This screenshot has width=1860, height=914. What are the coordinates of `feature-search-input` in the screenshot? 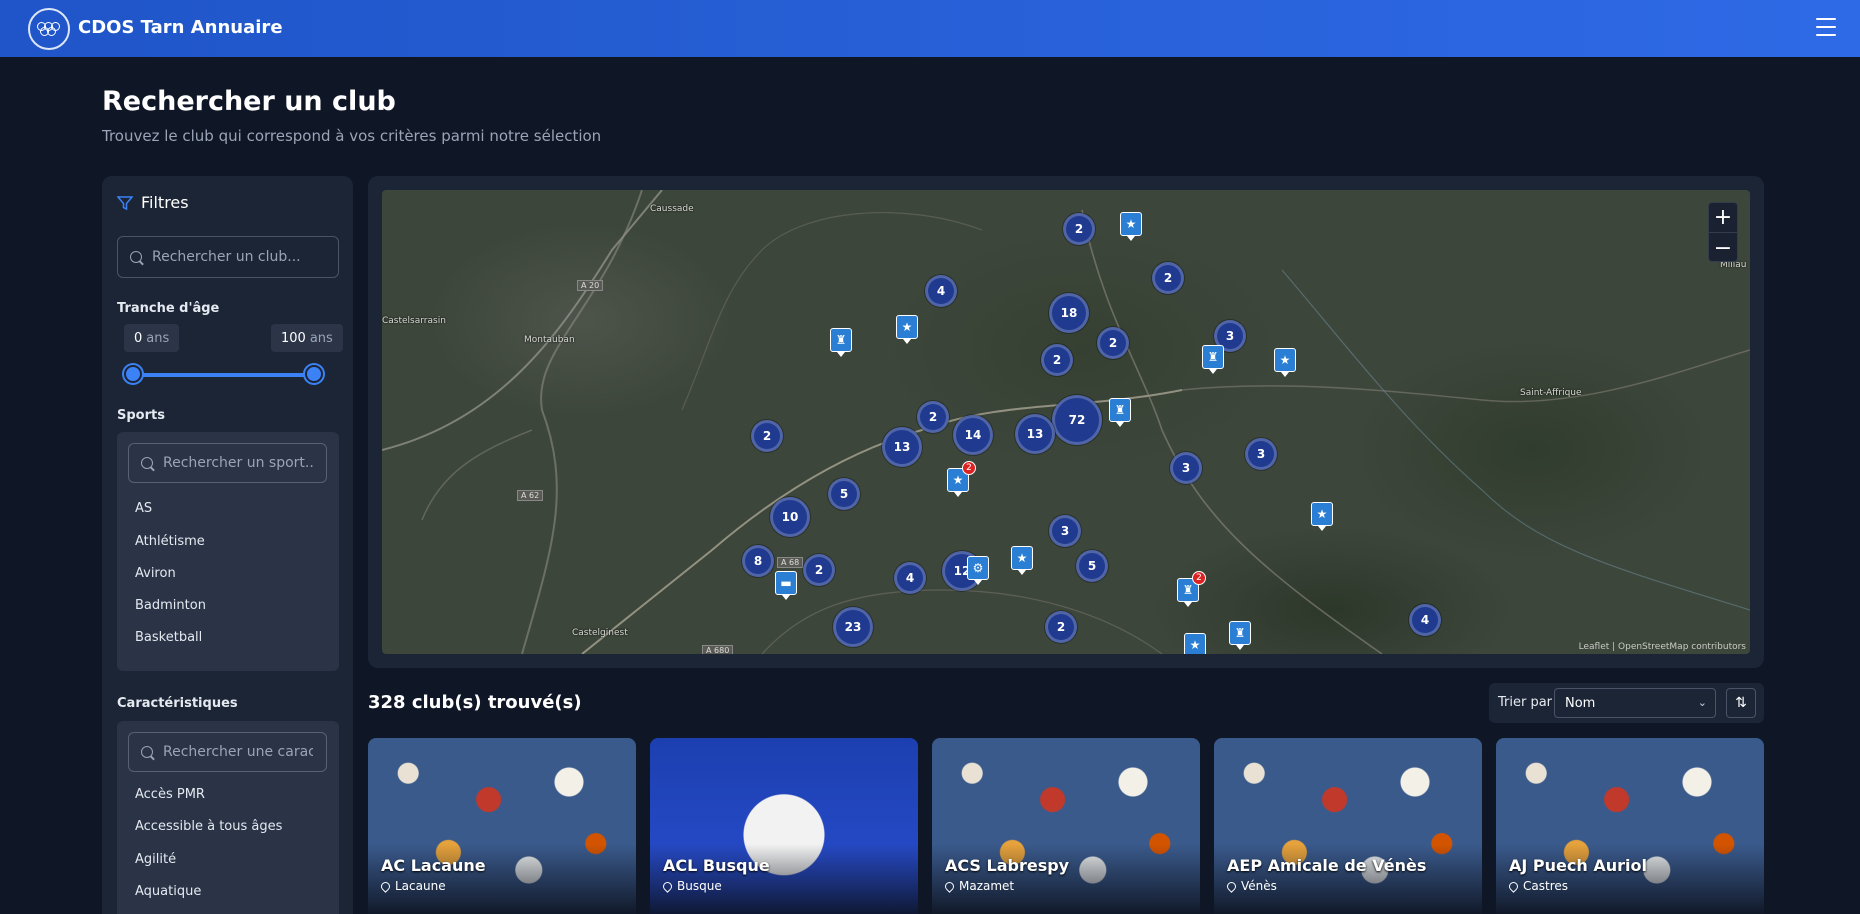 It's located at (238, 752).